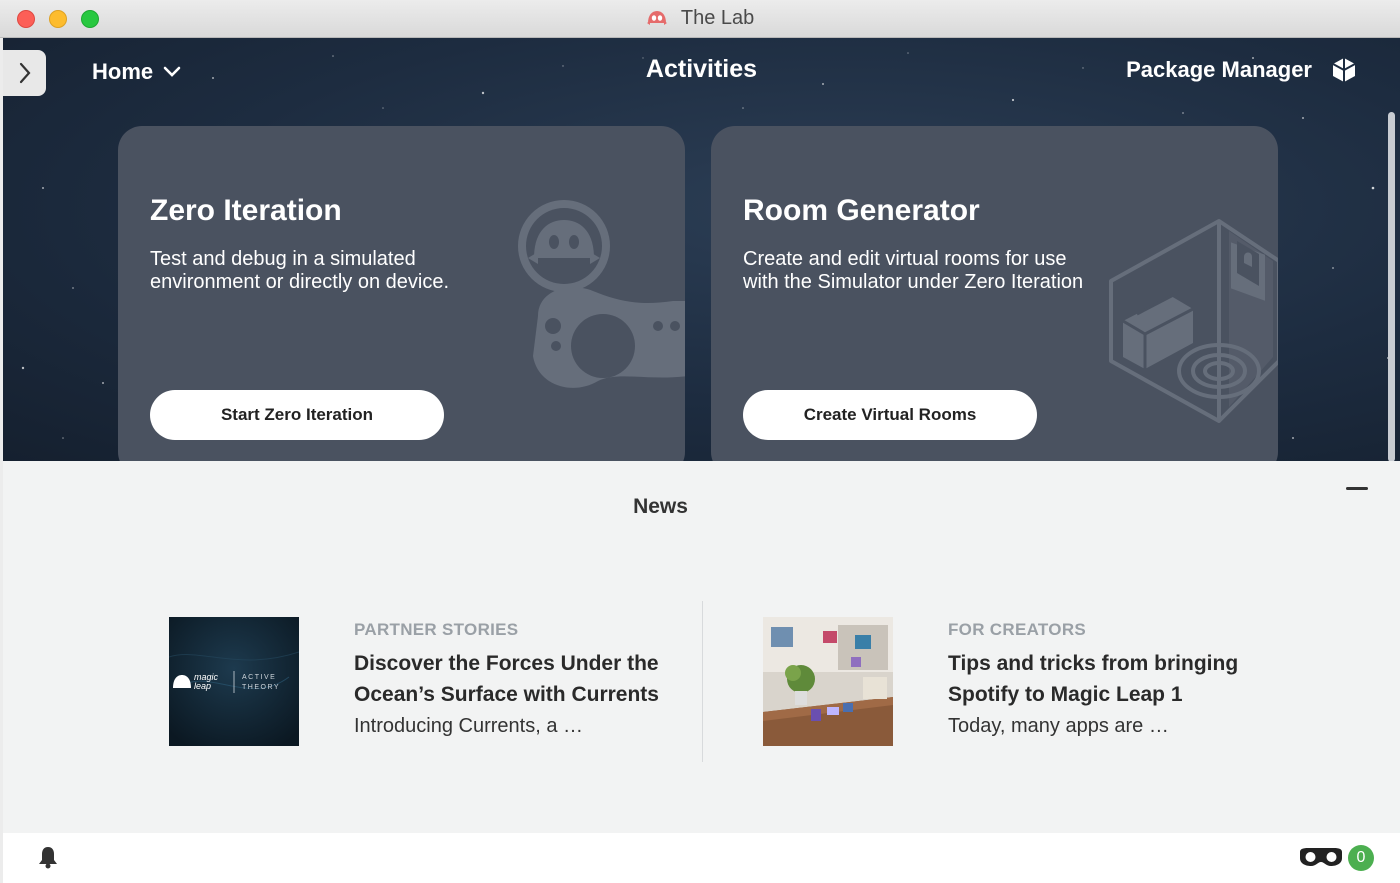 The image size is (1400, 883). I want to click on activities-scrollbar, so click(1391, 286).